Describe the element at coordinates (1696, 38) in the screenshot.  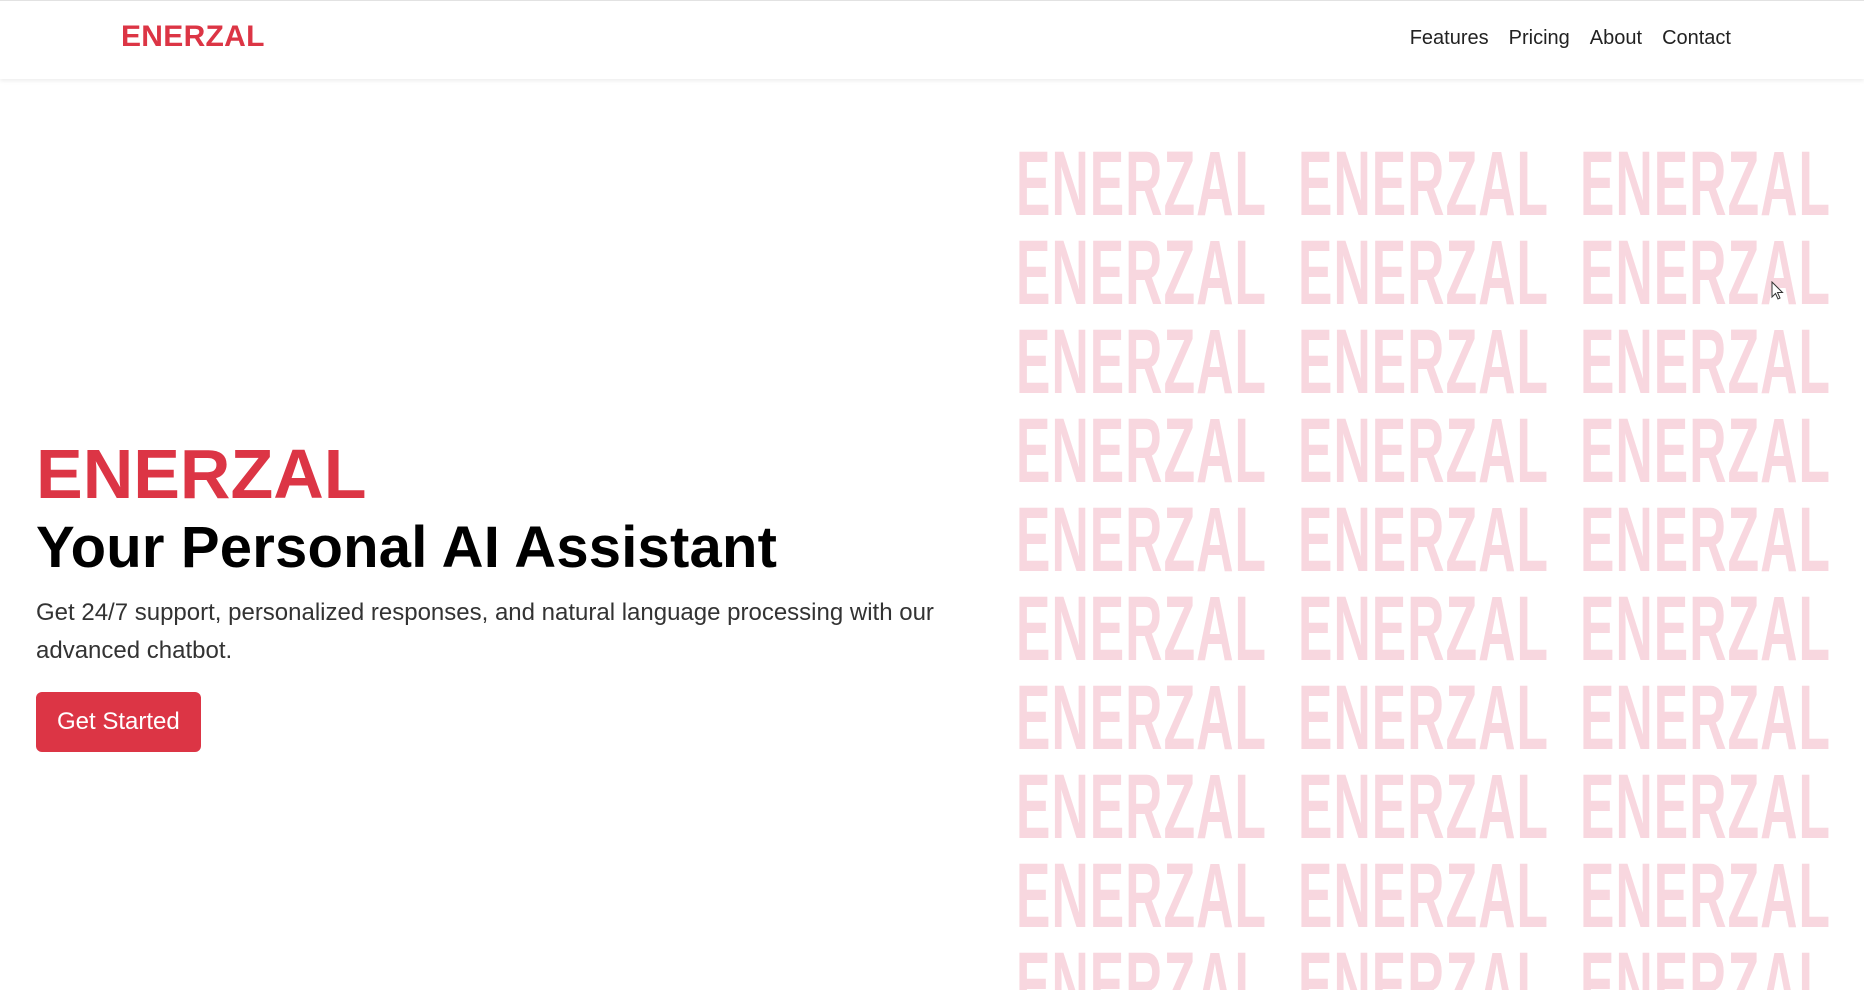
I see `nav-link-contact: Contact` at that location.